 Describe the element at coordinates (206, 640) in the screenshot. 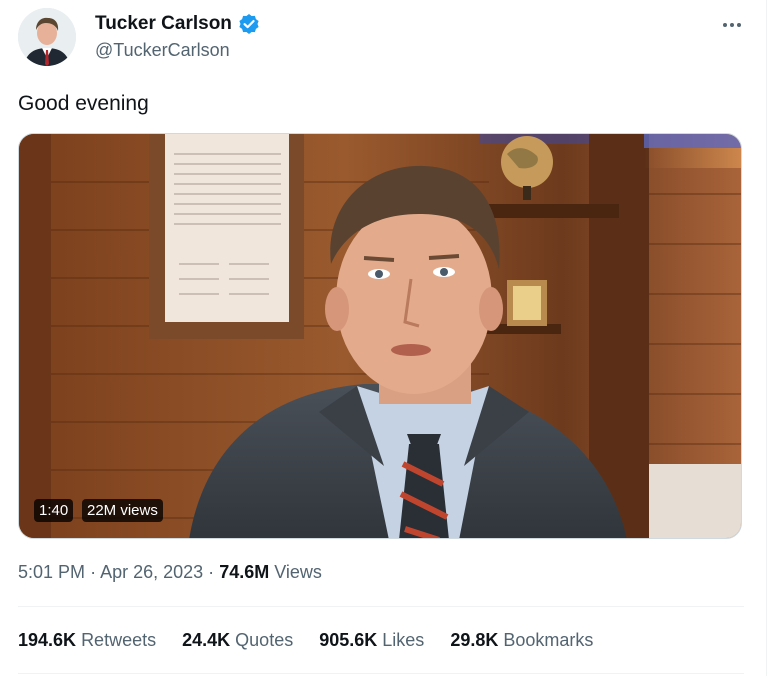

I see `stat-count: 24.4K` at that location.